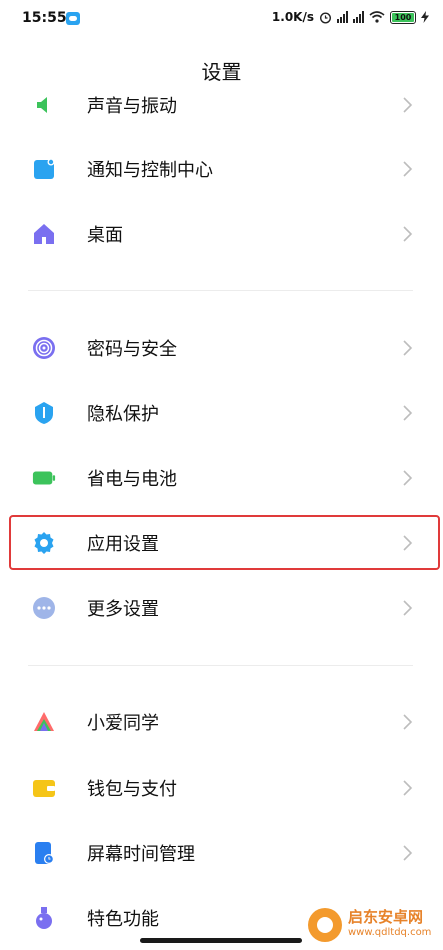 Image resolution: width=443 pixels, height=950 pixels. What do you see at coordinates (325, 924) in the screenshot?
I see `watermark-logo-icon` at bounding box center [325, 924].